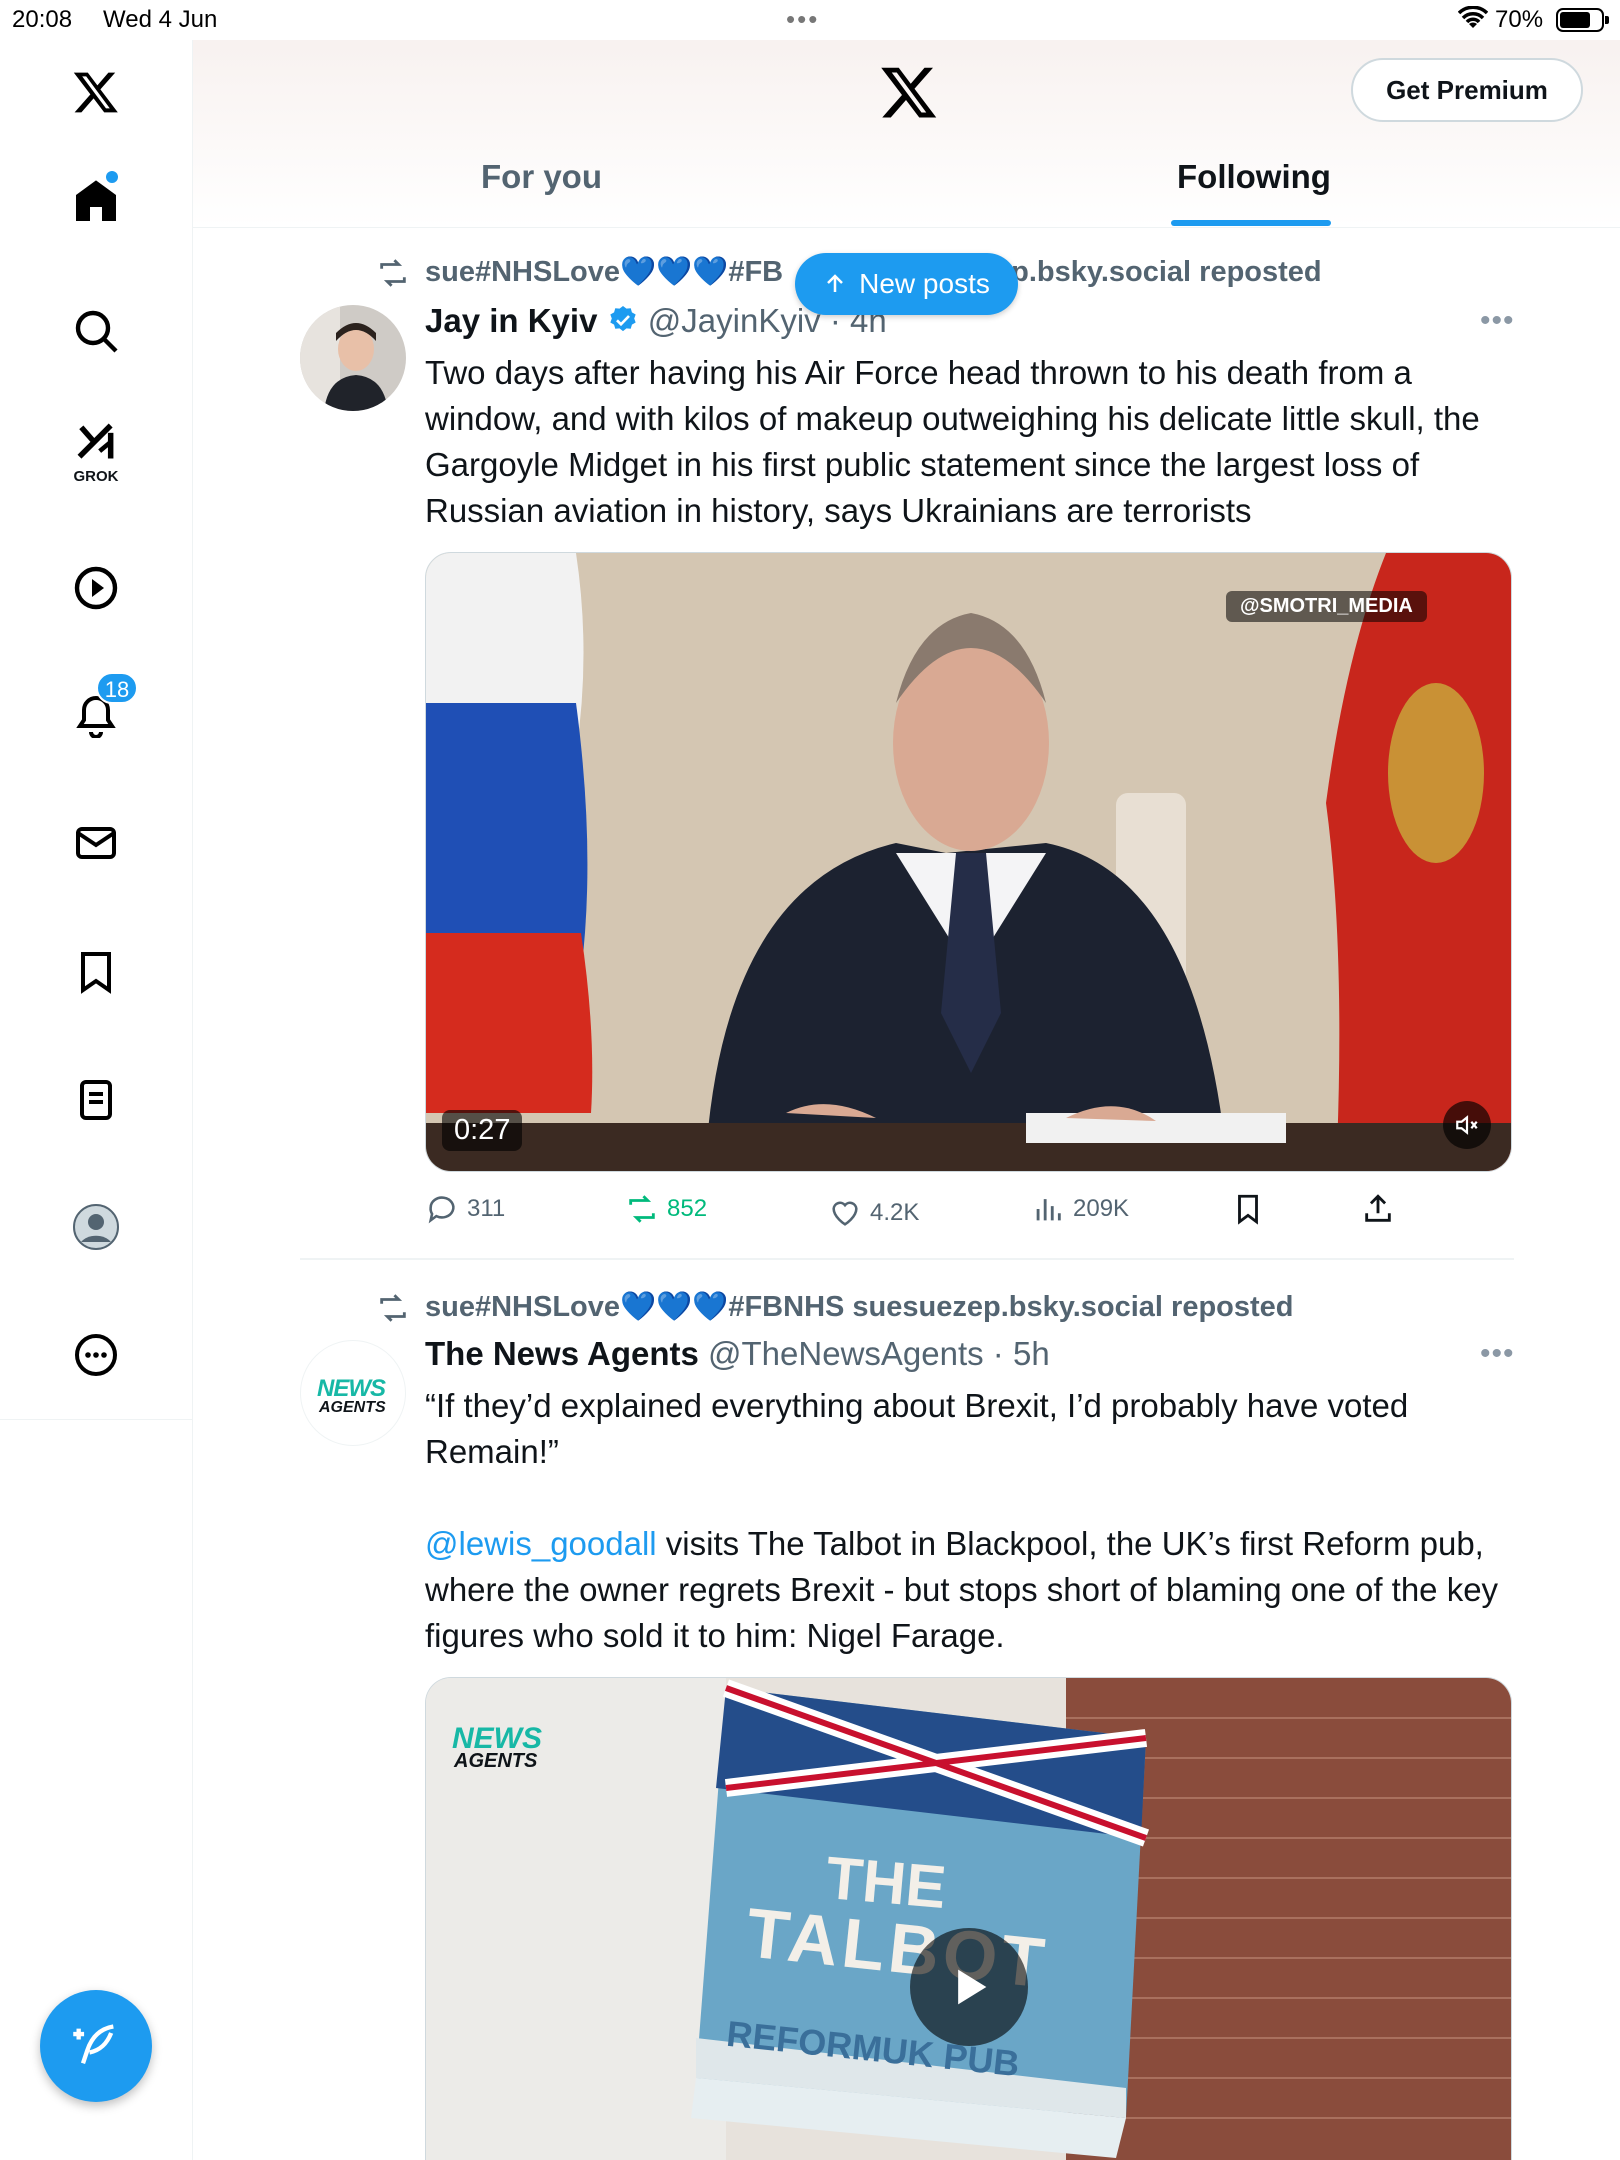 This screenshot has width=1620, height=2160. What do you see at coordinates (1031, 1353) in the screenshot?
I see `post-time: 5h` at bounding box center [1031, 1353].